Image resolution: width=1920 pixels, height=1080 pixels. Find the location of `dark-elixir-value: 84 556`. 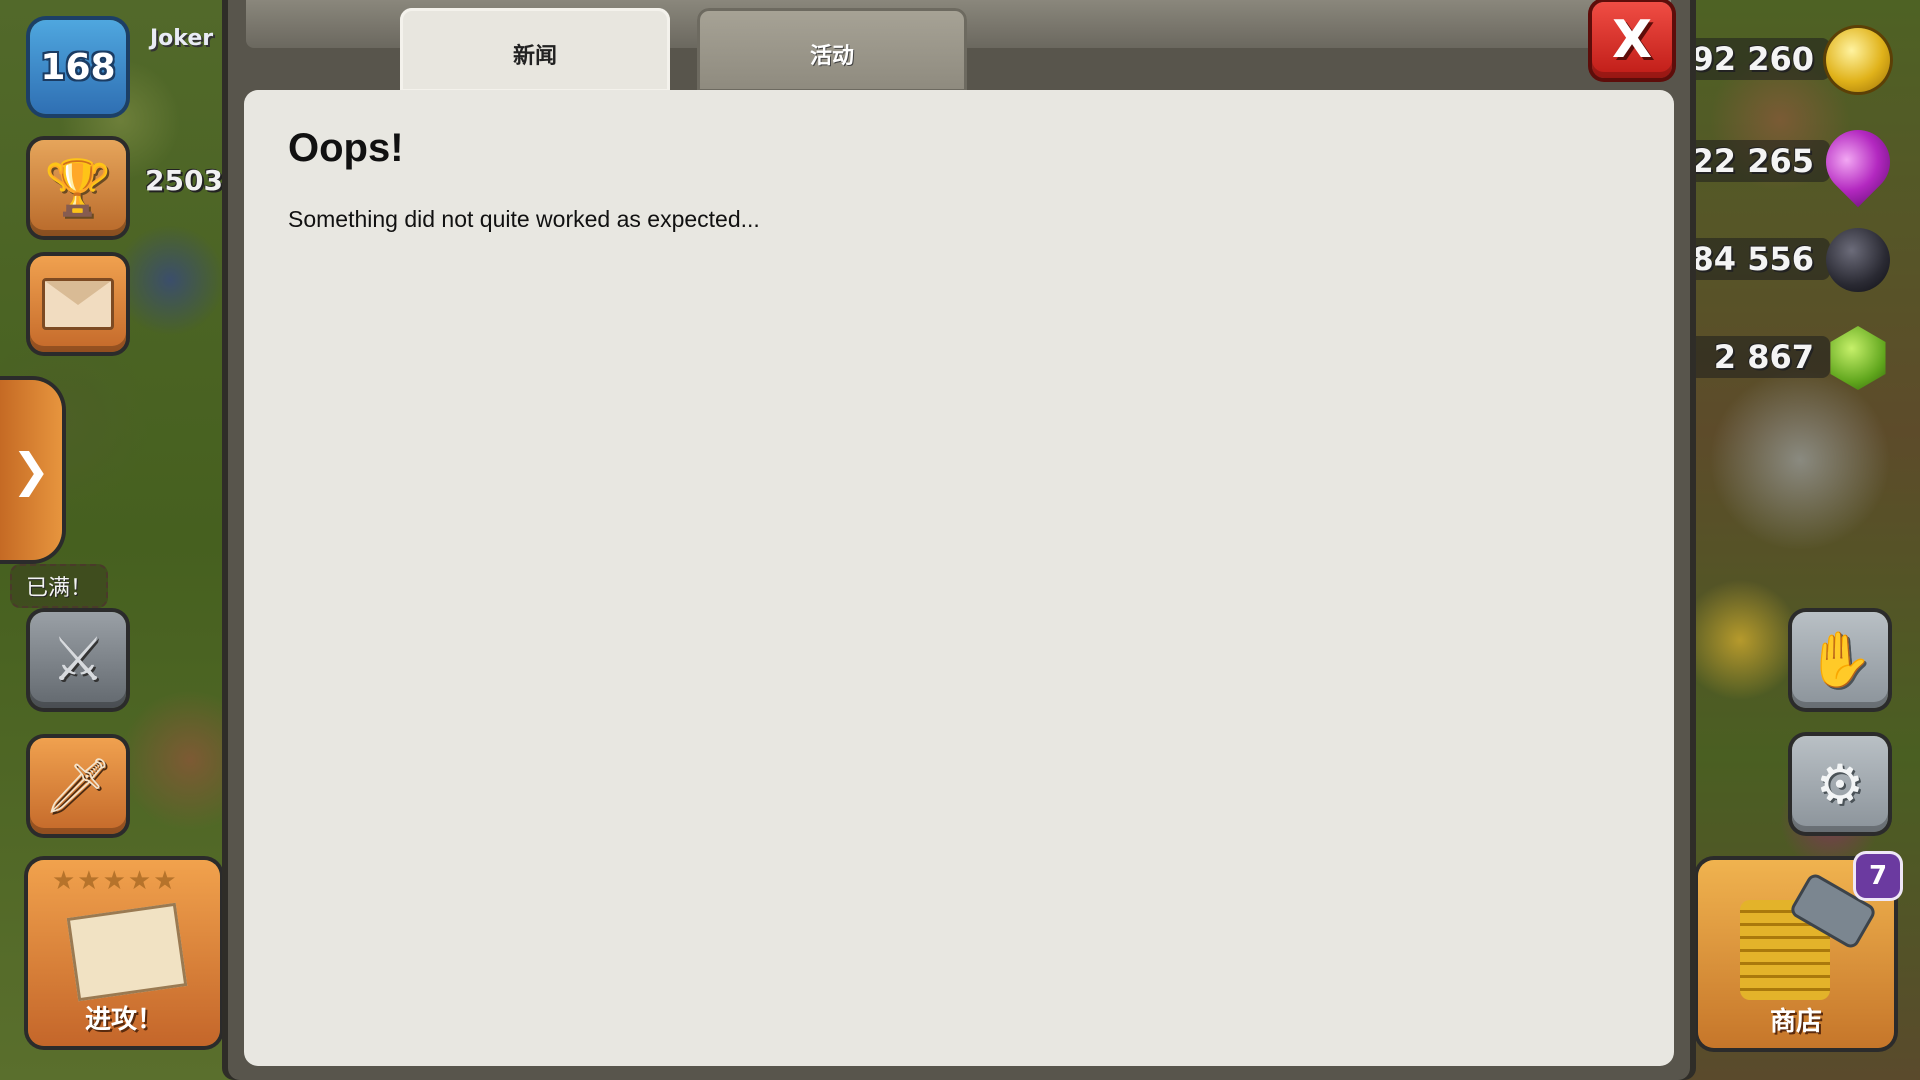

dark-elixir-value: 84 556 is located at coordinates (1752, 259).